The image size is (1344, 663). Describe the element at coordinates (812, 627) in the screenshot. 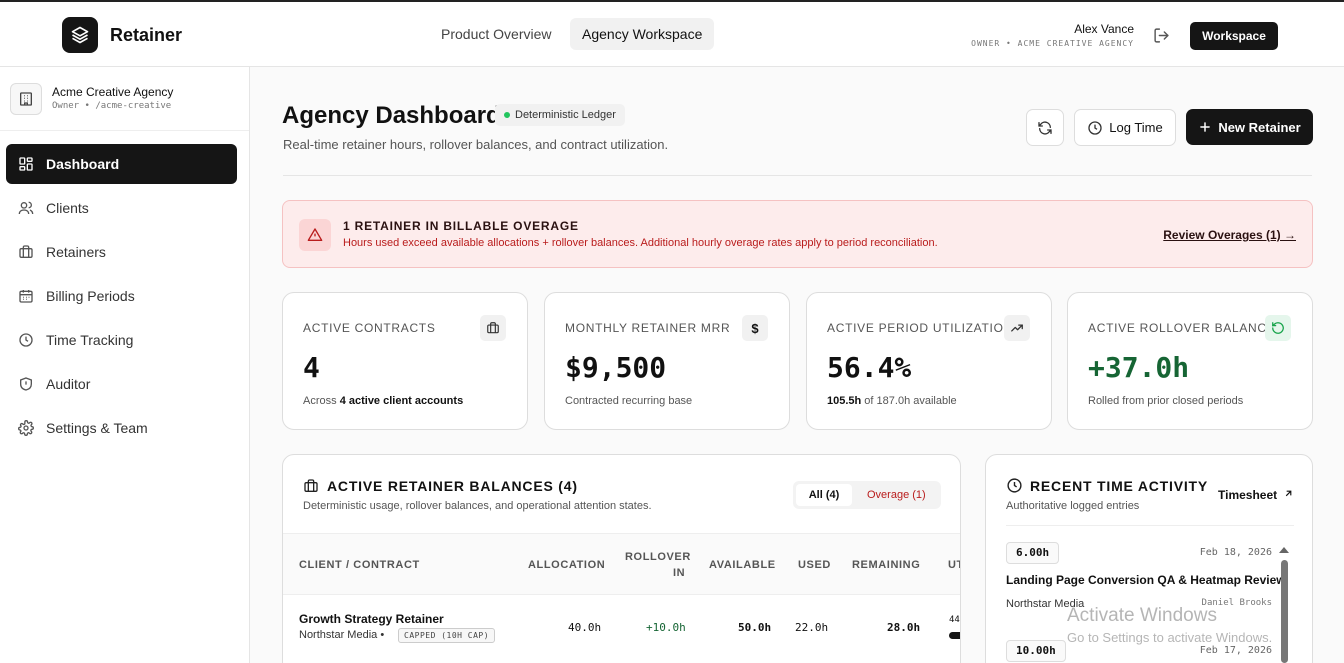

I see `used-cell: 22.0h` at that location.